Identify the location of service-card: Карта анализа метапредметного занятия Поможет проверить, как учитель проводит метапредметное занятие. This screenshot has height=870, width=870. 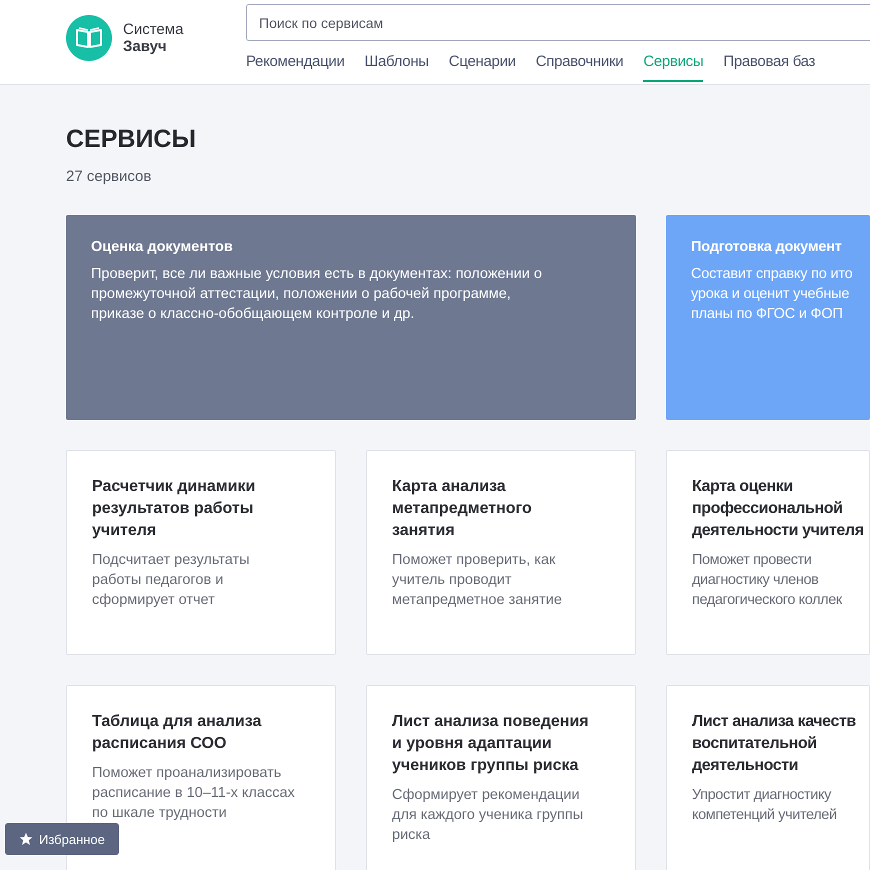
(501, 552).